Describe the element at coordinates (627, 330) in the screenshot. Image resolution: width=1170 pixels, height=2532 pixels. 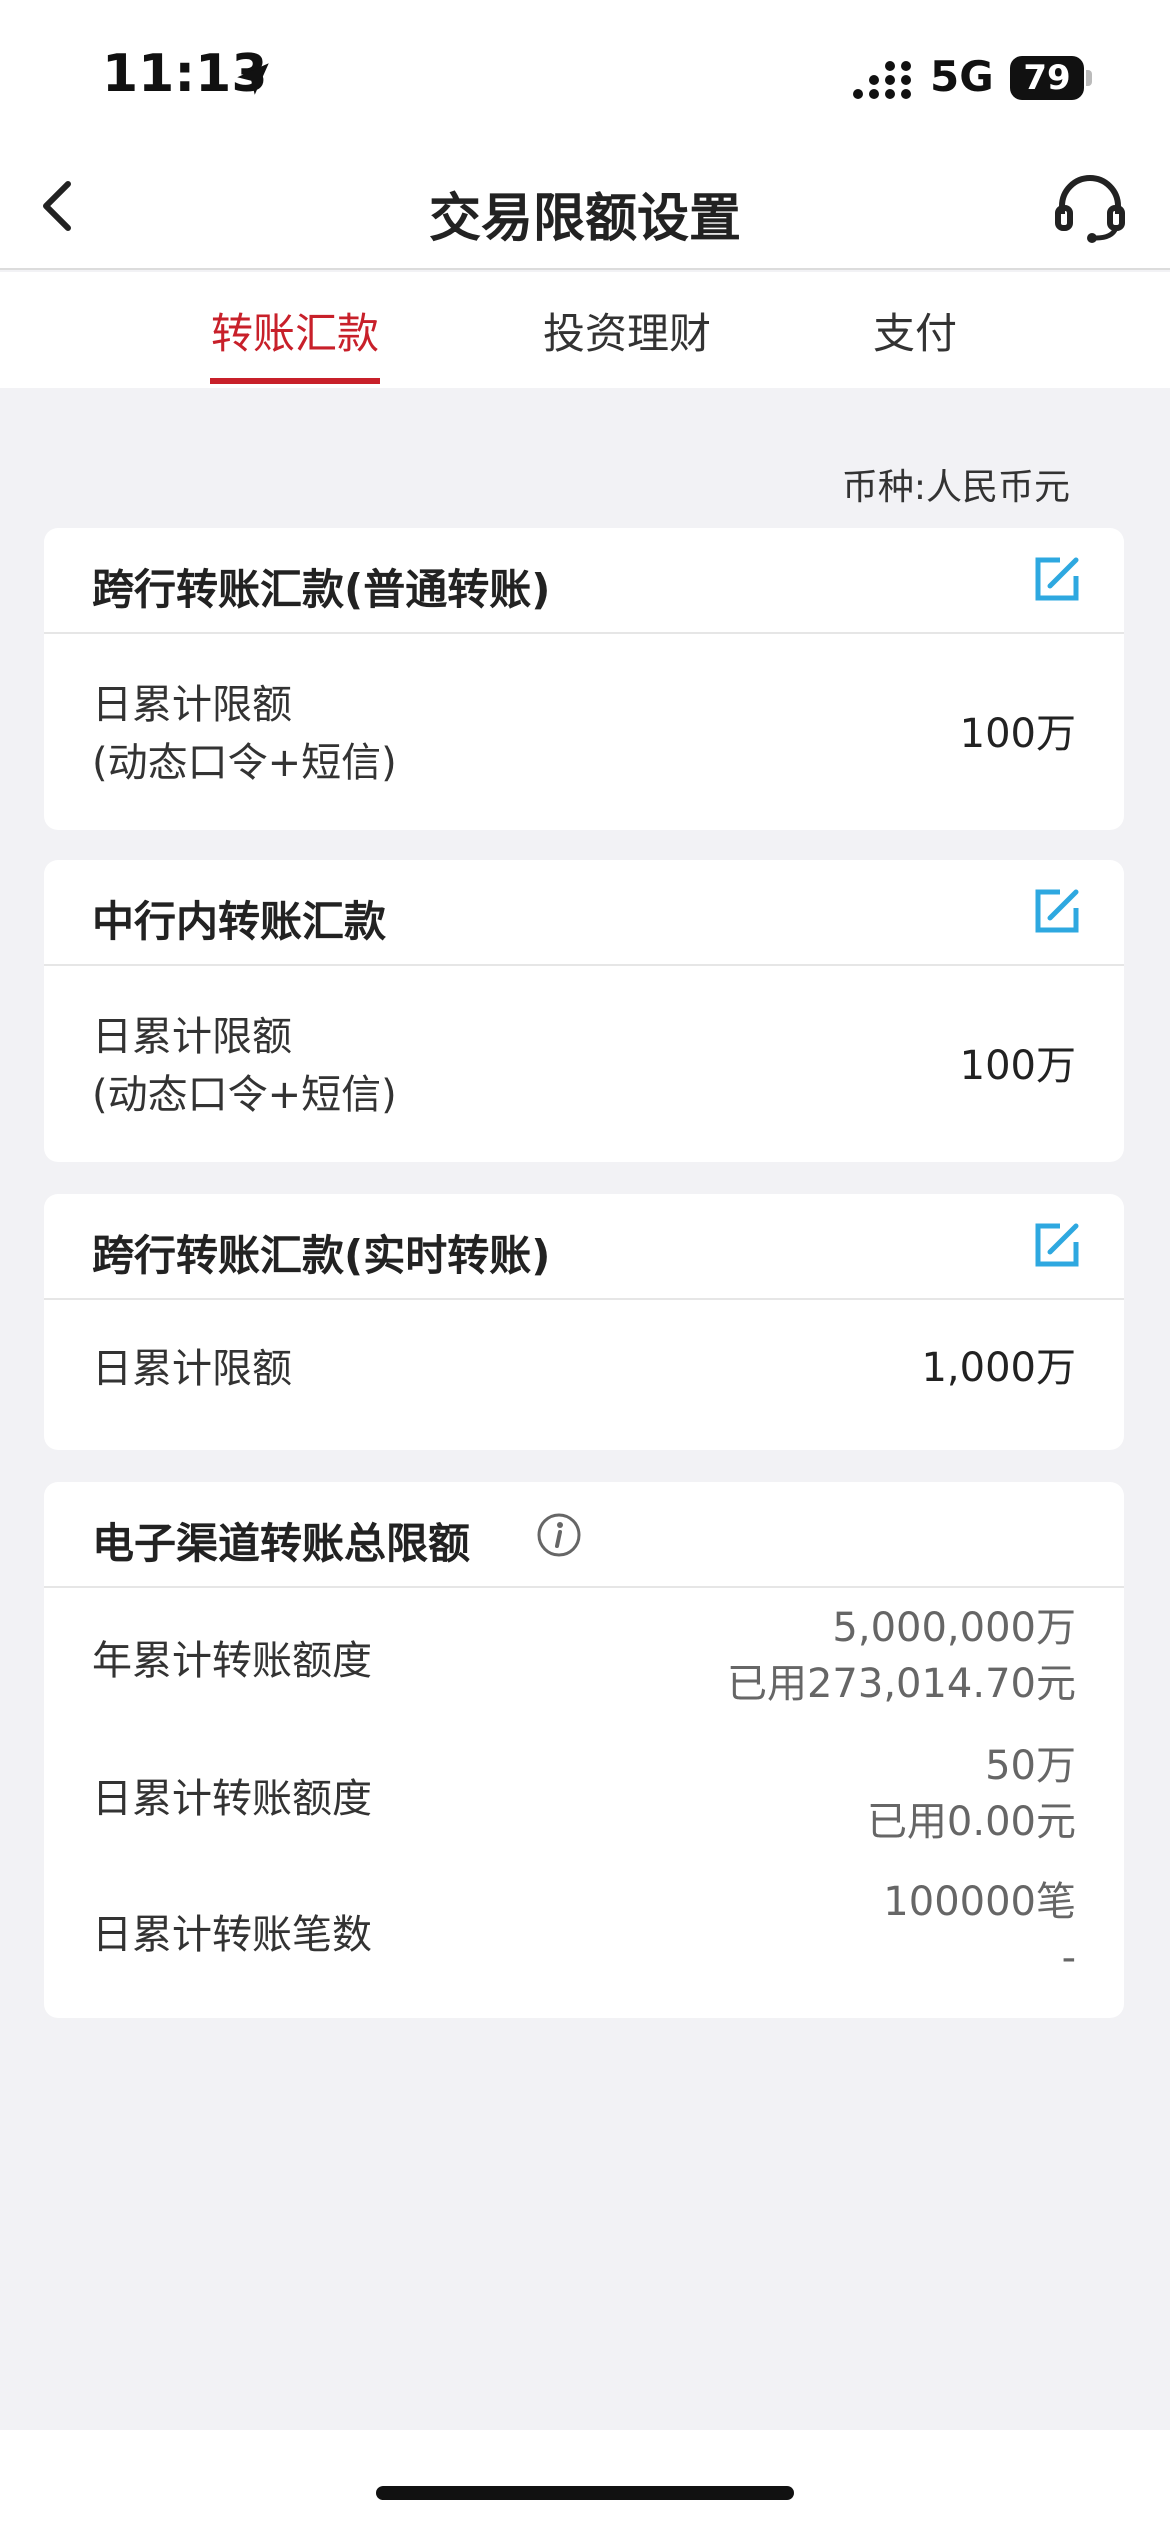
I see `tab-investment: 投资理财` at that location.